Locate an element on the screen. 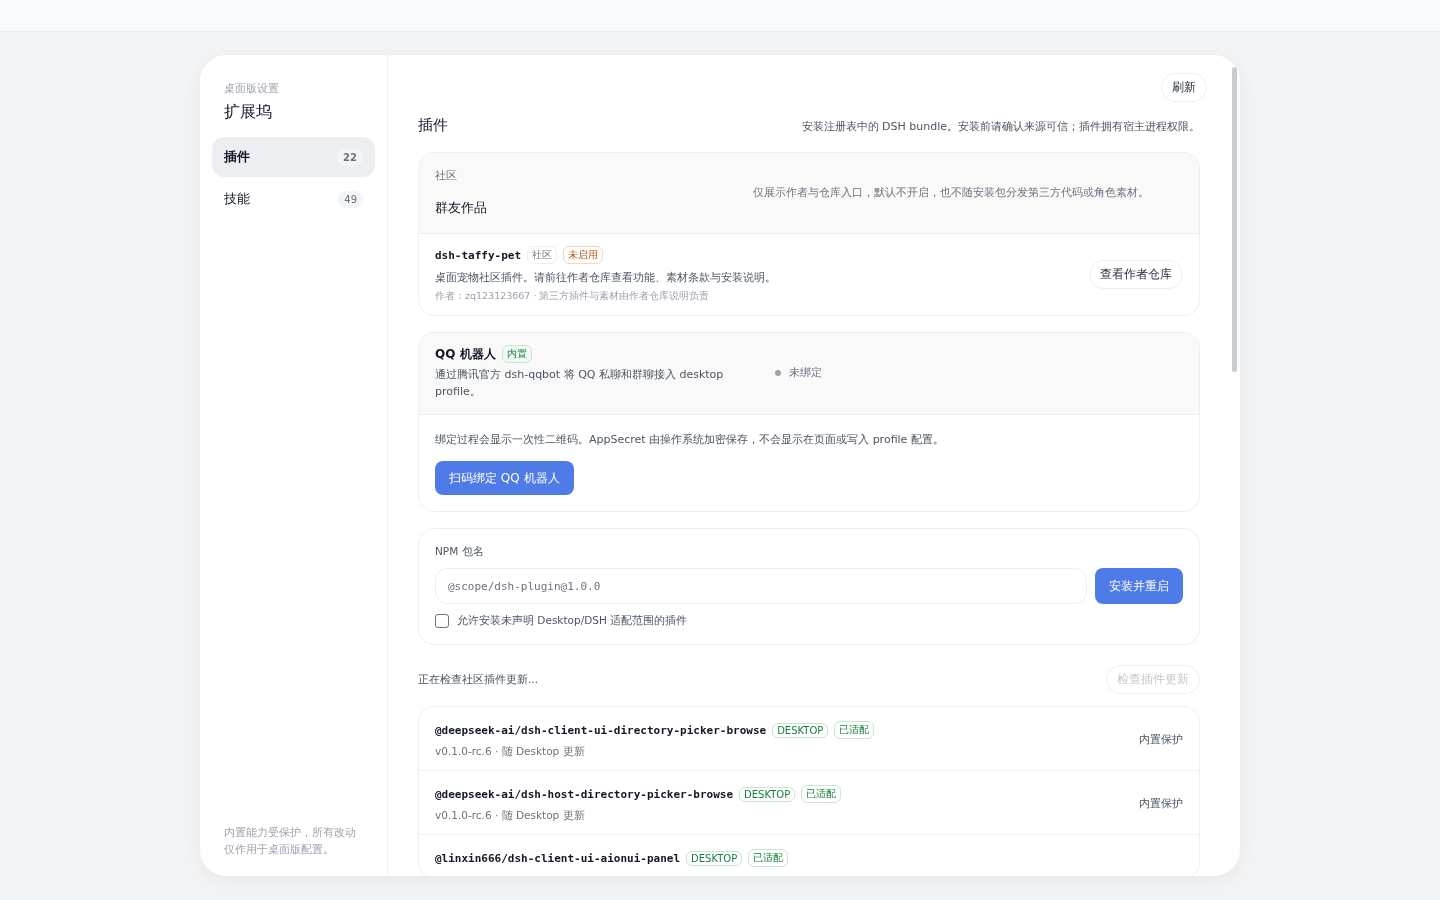 The width and height of the screenshot is (1440, 900). qq-bot-description: 通过腾讯官方 dsh-qqbot 将 QQ 私聊和群聊接入 desktop profile。 is located at coordinates (580, 383).